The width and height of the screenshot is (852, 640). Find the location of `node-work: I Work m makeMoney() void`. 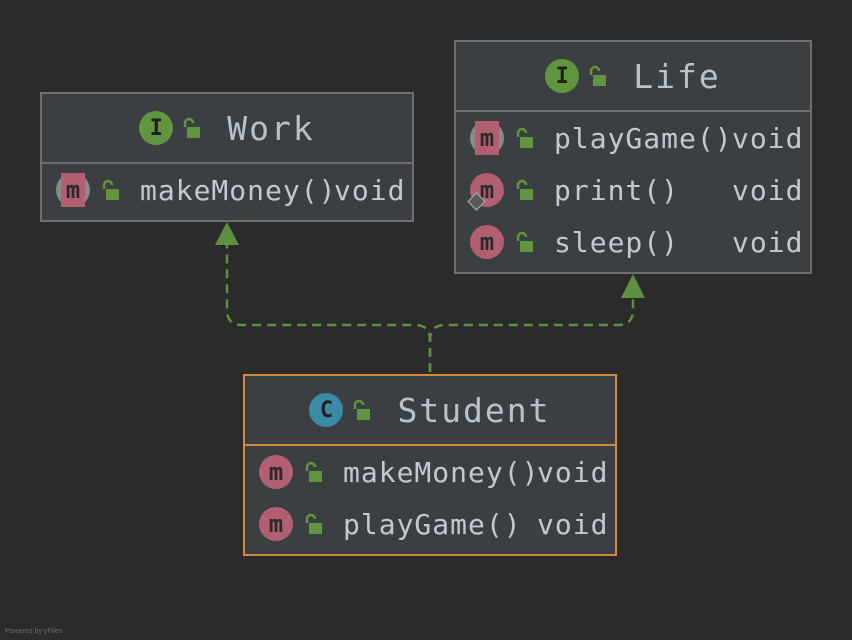

node-work: I Work m makeMoney() void is located at coordinates (227, 157).